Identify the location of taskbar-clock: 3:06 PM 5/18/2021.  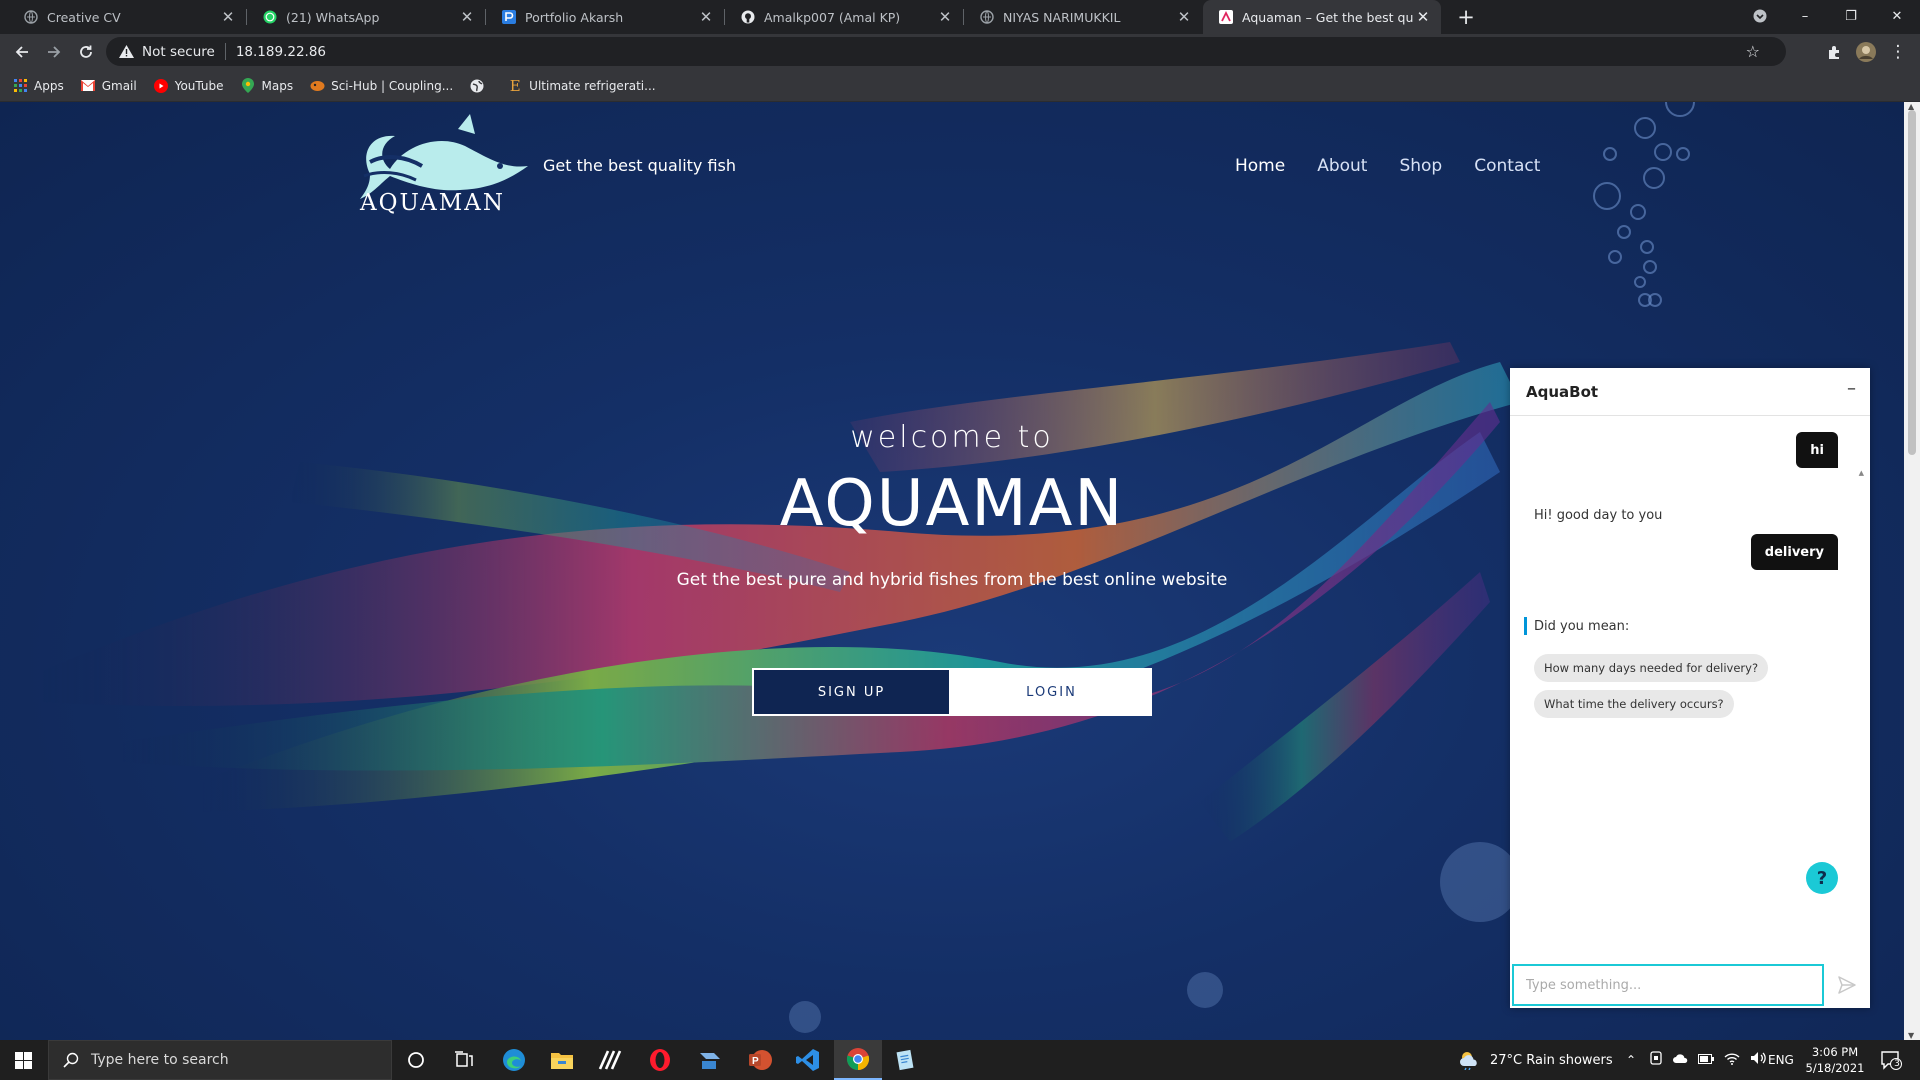
(1835, 1060).